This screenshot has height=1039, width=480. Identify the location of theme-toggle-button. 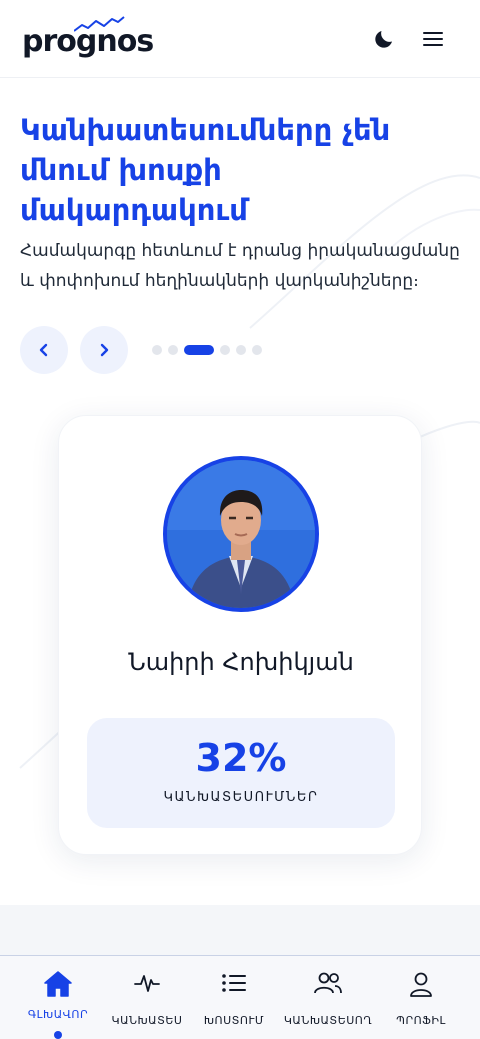
(384, 39).